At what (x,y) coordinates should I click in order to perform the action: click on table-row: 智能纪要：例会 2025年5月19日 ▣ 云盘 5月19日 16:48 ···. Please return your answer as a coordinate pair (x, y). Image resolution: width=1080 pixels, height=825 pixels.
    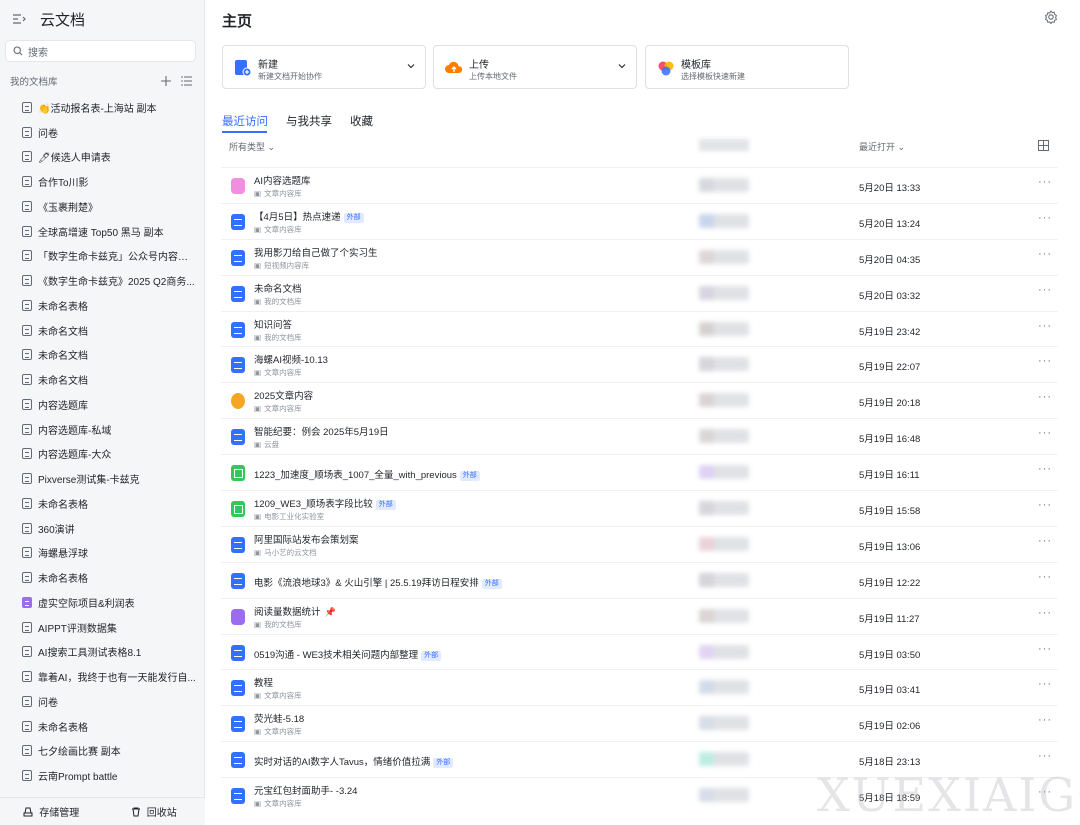
    Looking at the image, I should click on (639, 436).